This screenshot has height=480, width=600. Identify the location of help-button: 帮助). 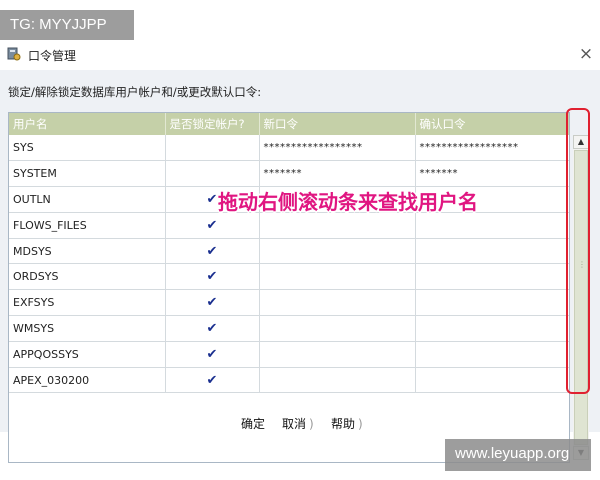
(347, 423).